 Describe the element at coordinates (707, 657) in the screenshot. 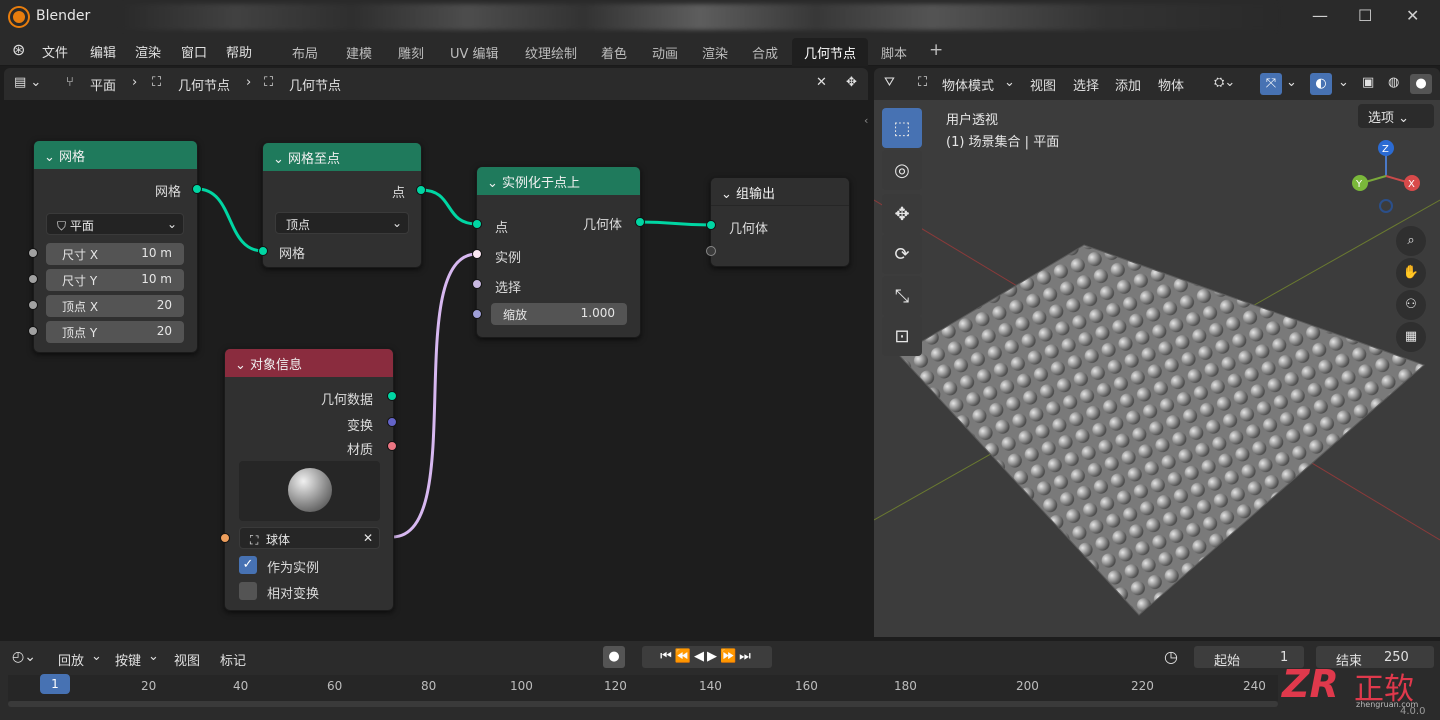

I see `playback-controls: ⏮⏪◀▶⏩⏭` at that location.